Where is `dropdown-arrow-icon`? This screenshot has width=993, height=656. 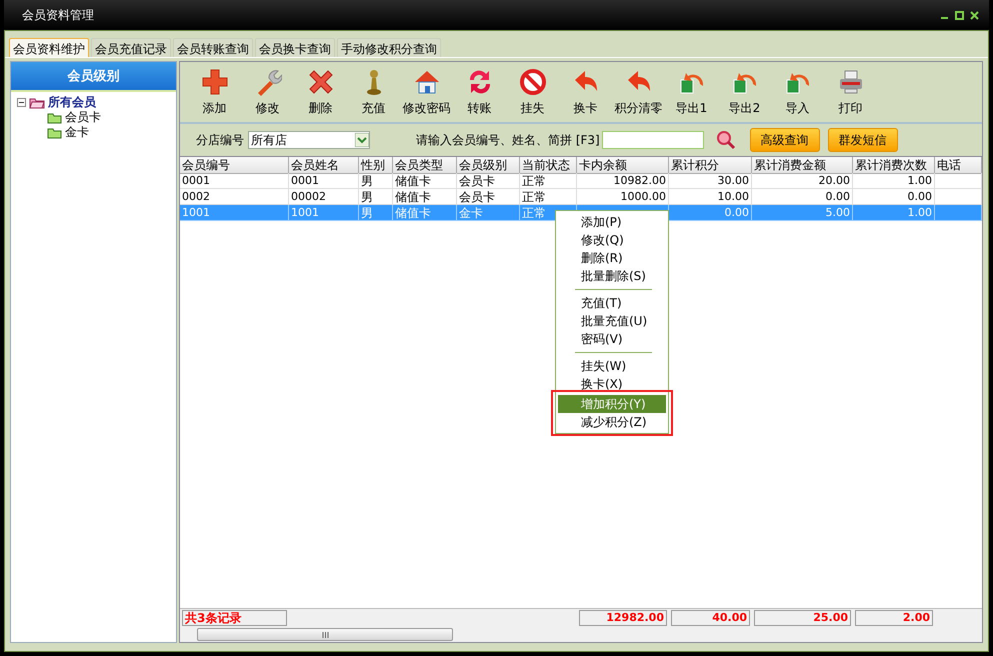 dropdown-arrow-icon is located at coordinates (362, 140).